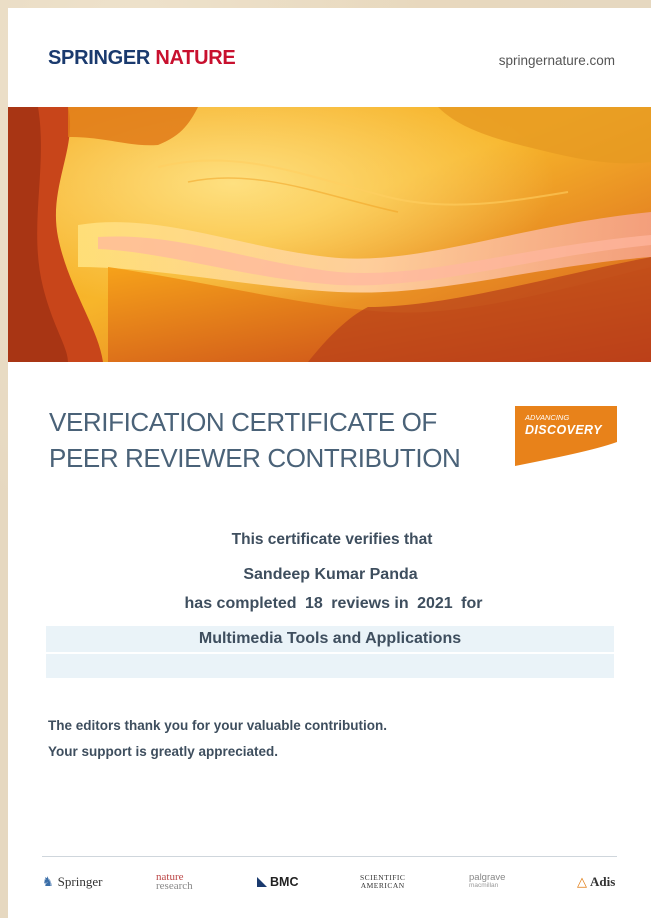 This screenshot has width=651, height=918. I want to click on title-line-1: VERIFICATION CERTIFICATE OF, so click(243, 422).